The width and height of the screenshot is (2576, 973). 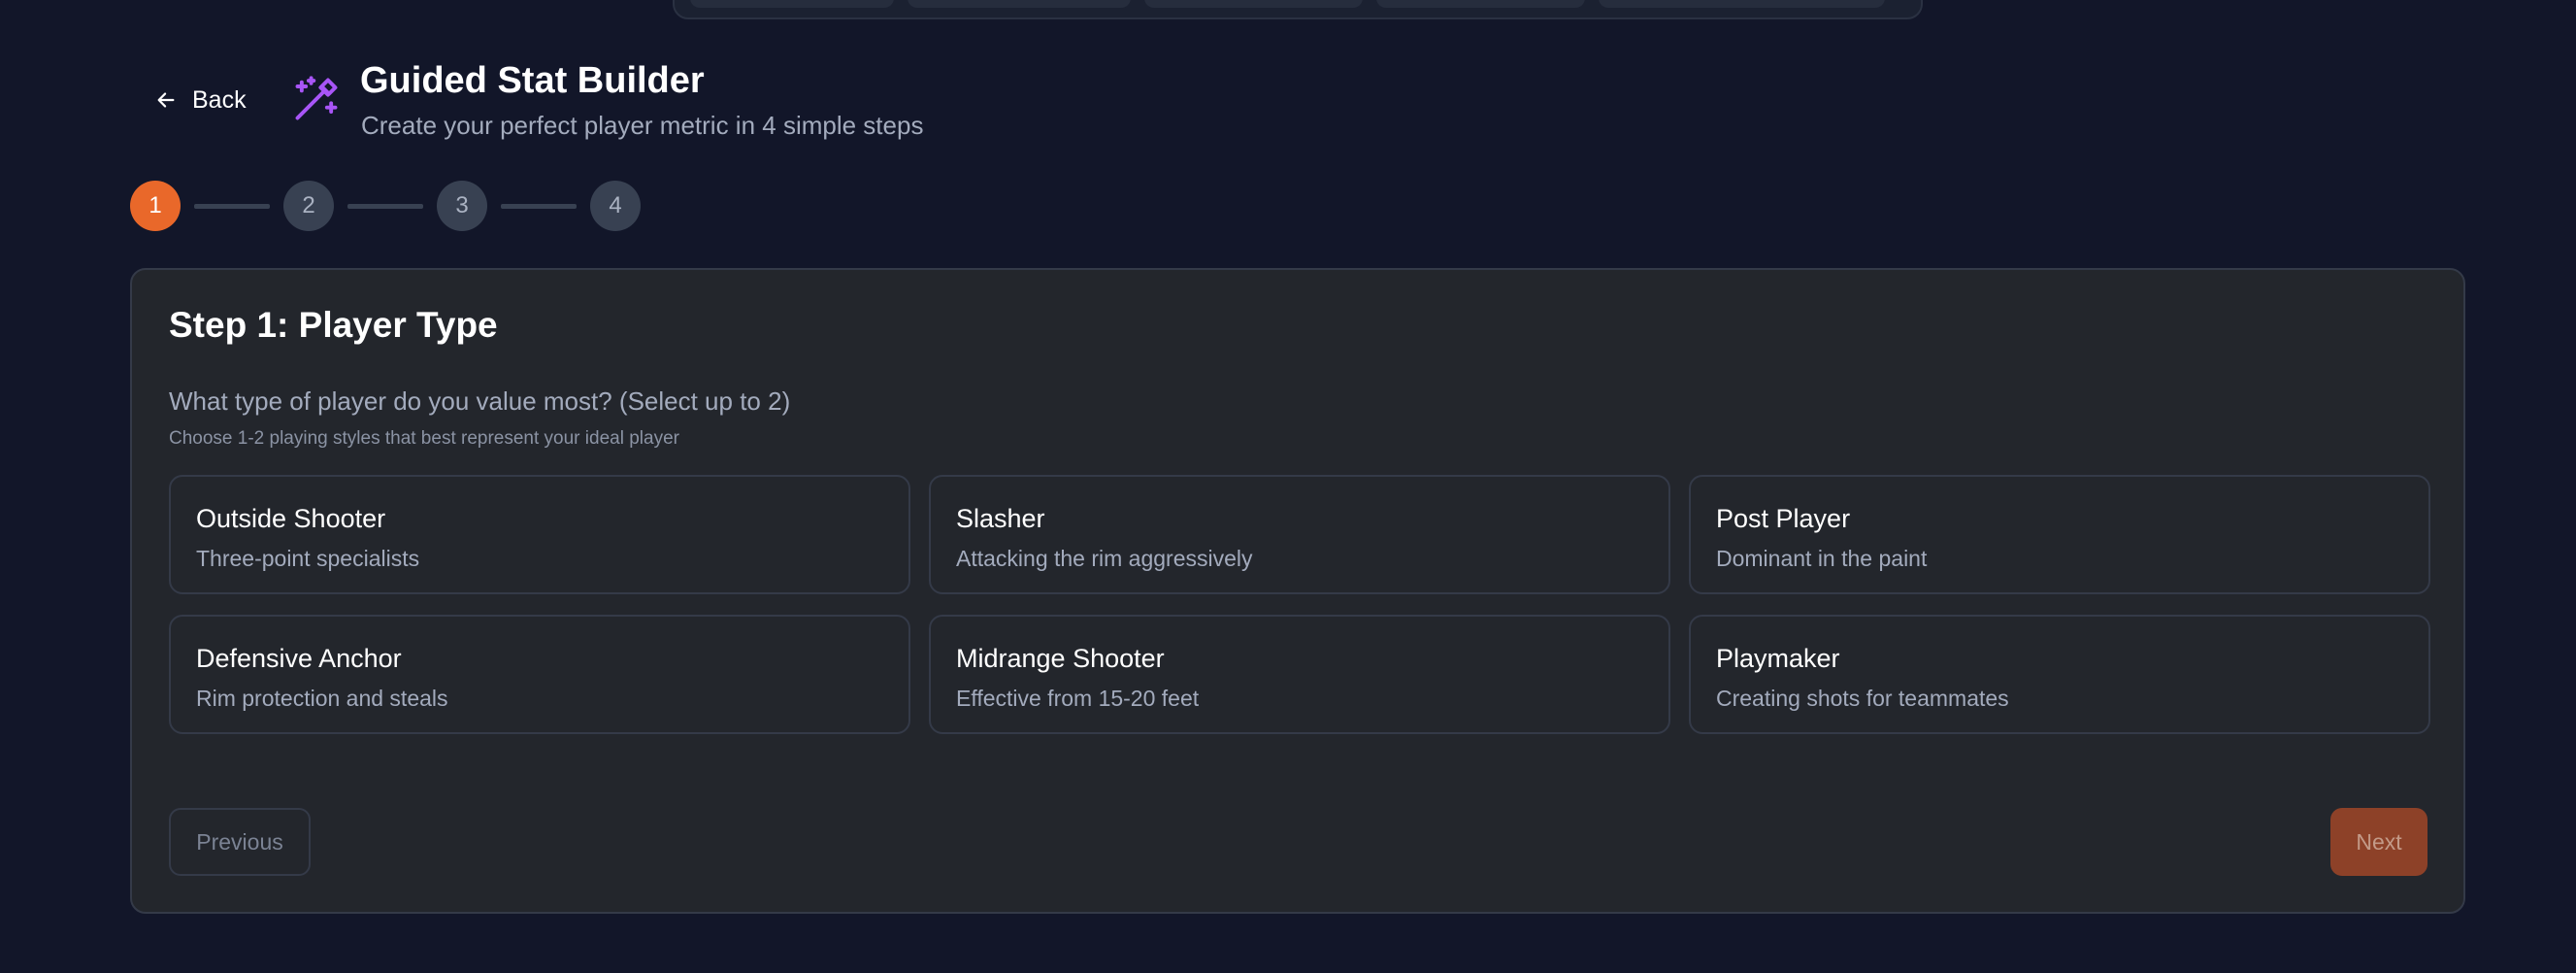 What do you see at coordinates (1783, 519) in the screenshot?
I see `option-label: Post Player` at bounding box center [1783, 519].